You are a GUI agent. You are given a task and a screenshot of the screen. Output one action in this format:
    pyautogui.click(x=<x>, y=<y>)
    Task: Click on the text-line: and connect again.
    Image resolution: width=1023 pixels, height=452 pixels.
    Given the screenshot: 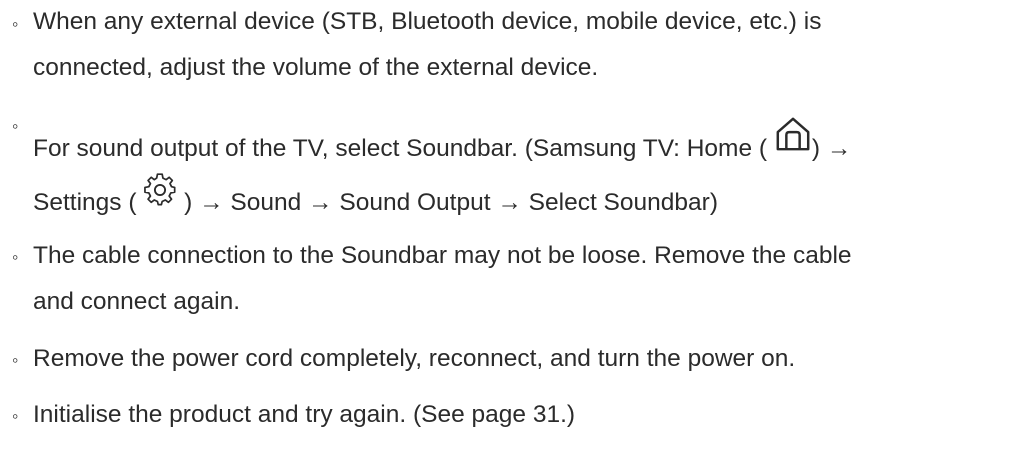 What is the action you would take?
    pyautogui.click(x=137, y=301)
    